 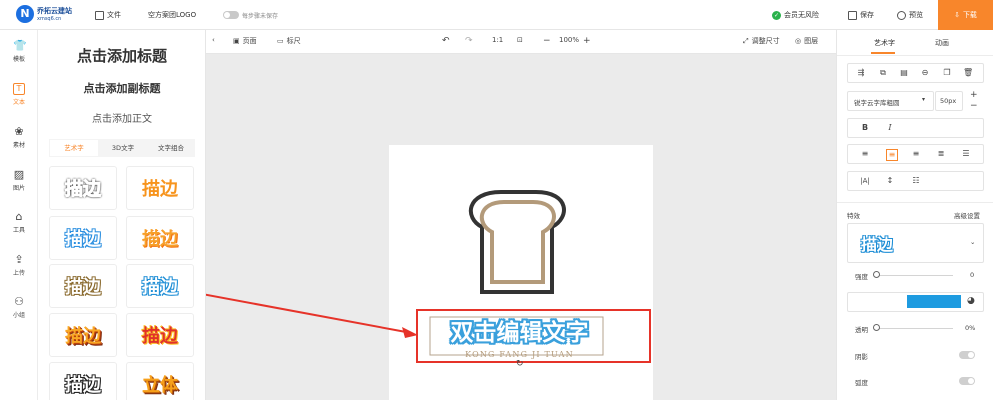 I want to click on intensity-slider-knob, so click(x=876, y=274).